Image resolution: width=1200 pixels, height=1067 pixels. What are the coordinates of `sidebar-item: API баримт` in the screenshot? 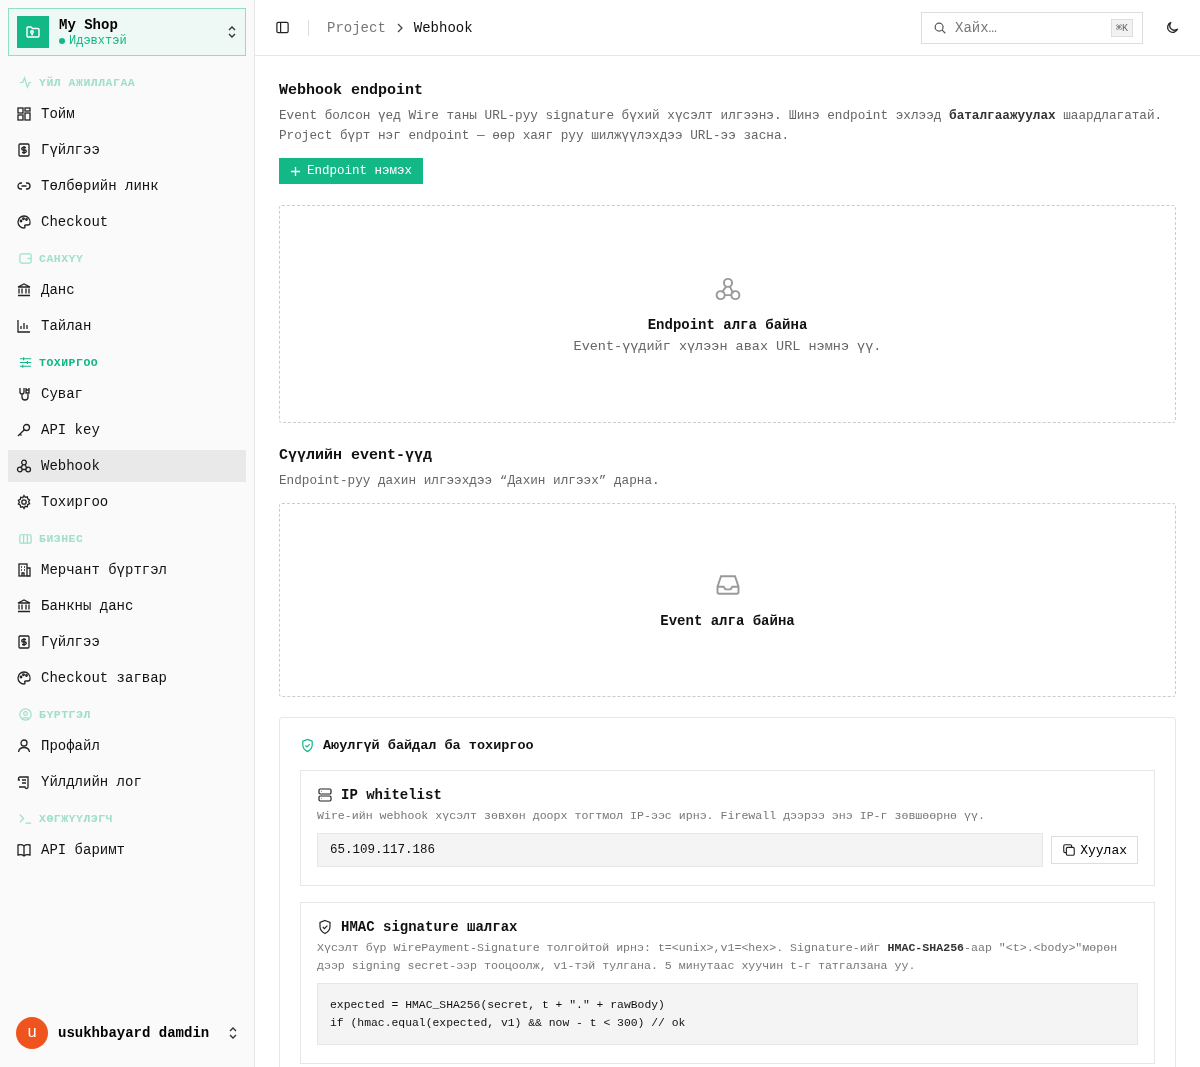 It's located at (127, 850).